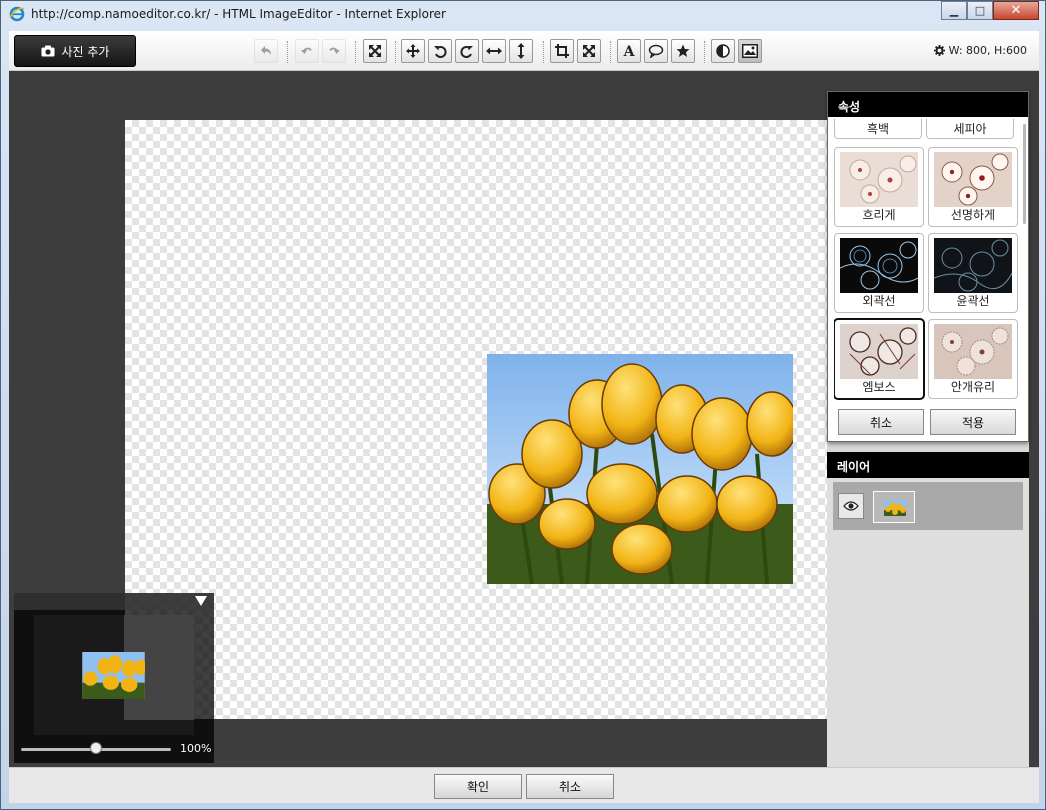 This screenshot has width=1046, height=810. I want to click on effect-label: 엠보스, so click(879, 387).